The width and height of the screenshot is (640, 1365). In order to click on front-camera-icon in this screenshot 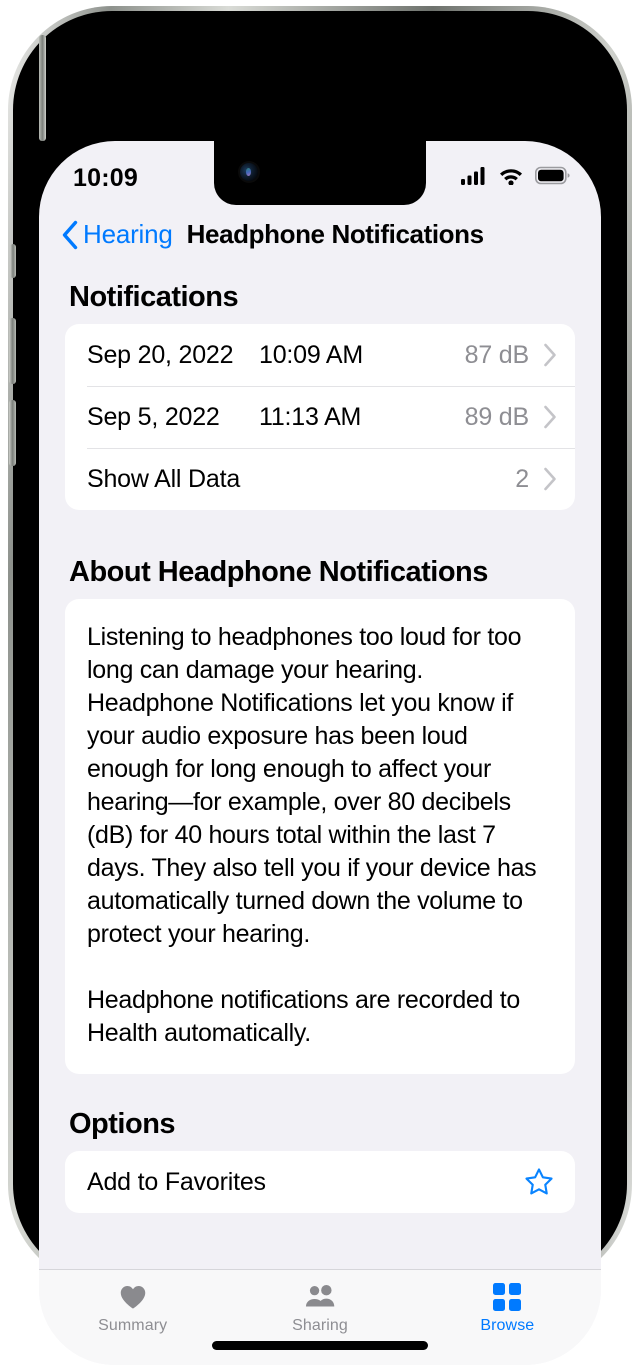, I will do `click(249, 172)`.